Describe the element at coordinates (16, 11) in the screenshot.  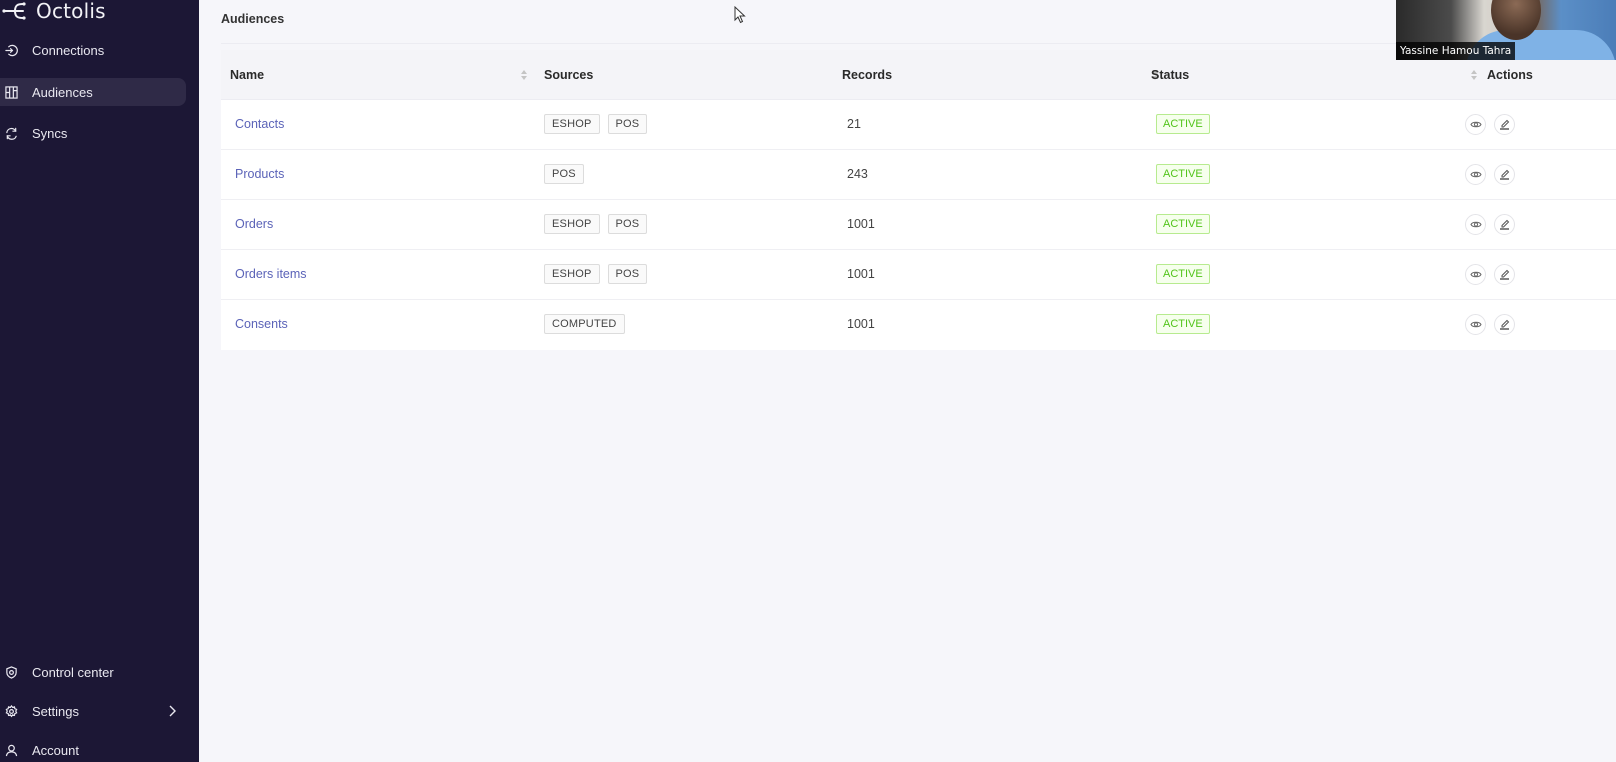
I see `octolis-logo-icon` at that location.